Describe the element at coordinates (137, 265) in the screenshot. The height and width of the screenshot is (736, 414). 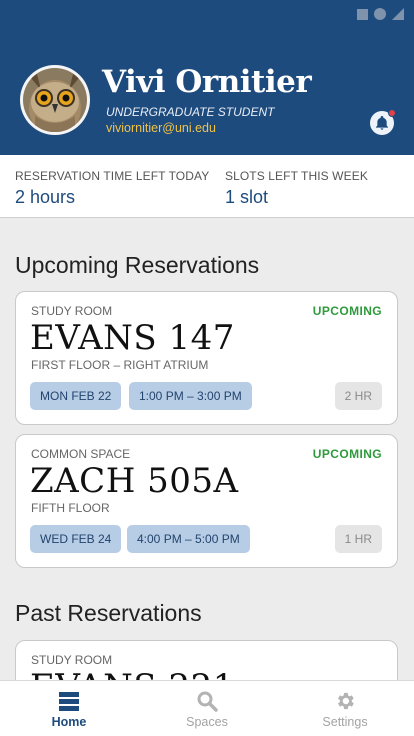
I see `upcoming-section-title: Upcoming Reservations` at that location.